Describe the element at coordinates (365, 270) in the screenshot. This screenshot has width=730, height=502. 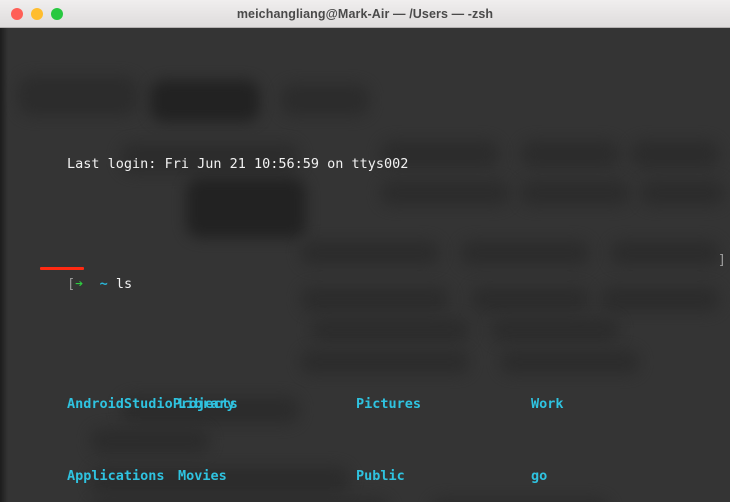
I see `prompt-line-1: [➔ ~ ls ]` at that location.